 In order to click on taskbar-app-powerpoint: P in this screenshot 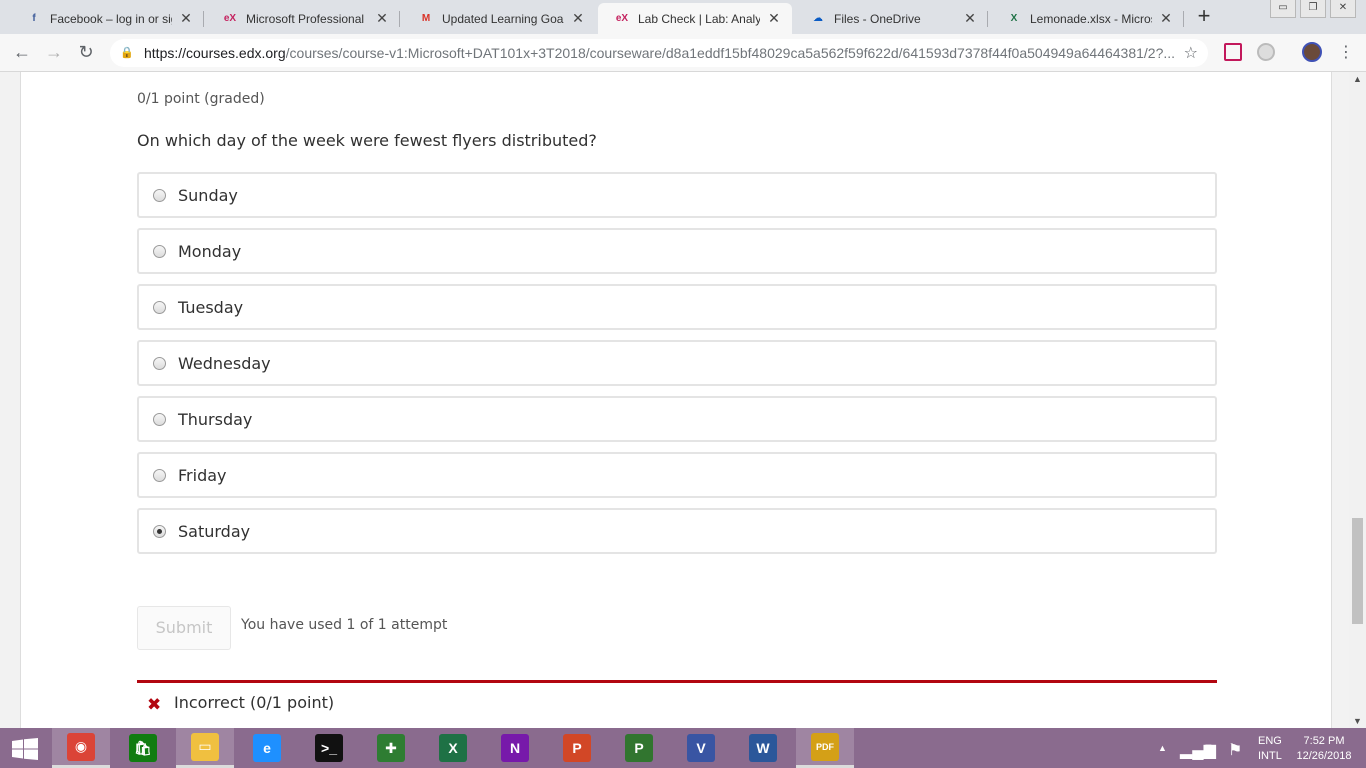, I will do `click(577, 748)`.